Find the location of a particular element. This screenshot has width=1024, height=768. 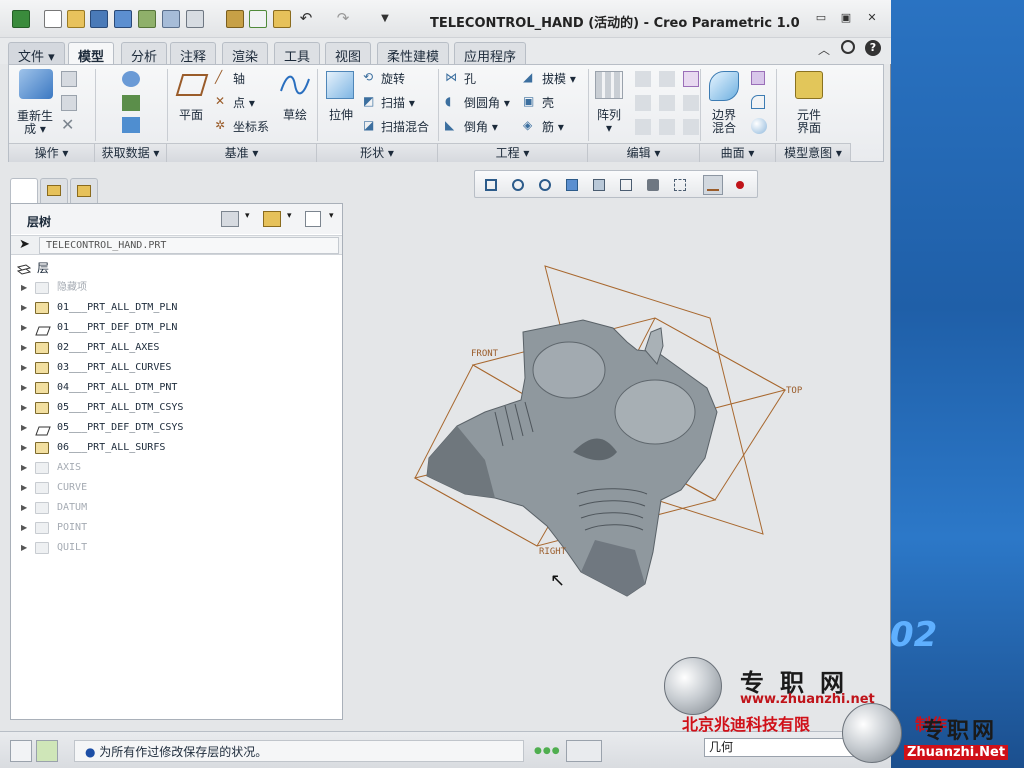

extrude-icon is located at coordinates (340, 85).